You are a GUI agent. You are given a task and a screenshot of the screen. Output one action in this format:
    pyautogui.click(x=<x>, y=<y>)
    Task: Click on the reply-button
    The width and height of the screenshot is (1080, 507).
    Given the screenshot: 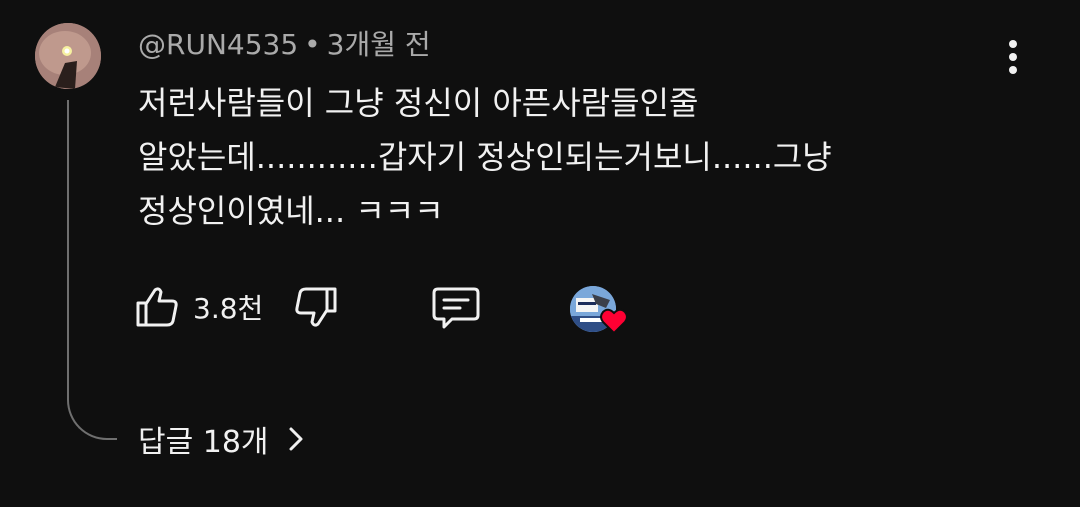 What is the action you would take?
    pyautogui.click(x=456, y=307)
    